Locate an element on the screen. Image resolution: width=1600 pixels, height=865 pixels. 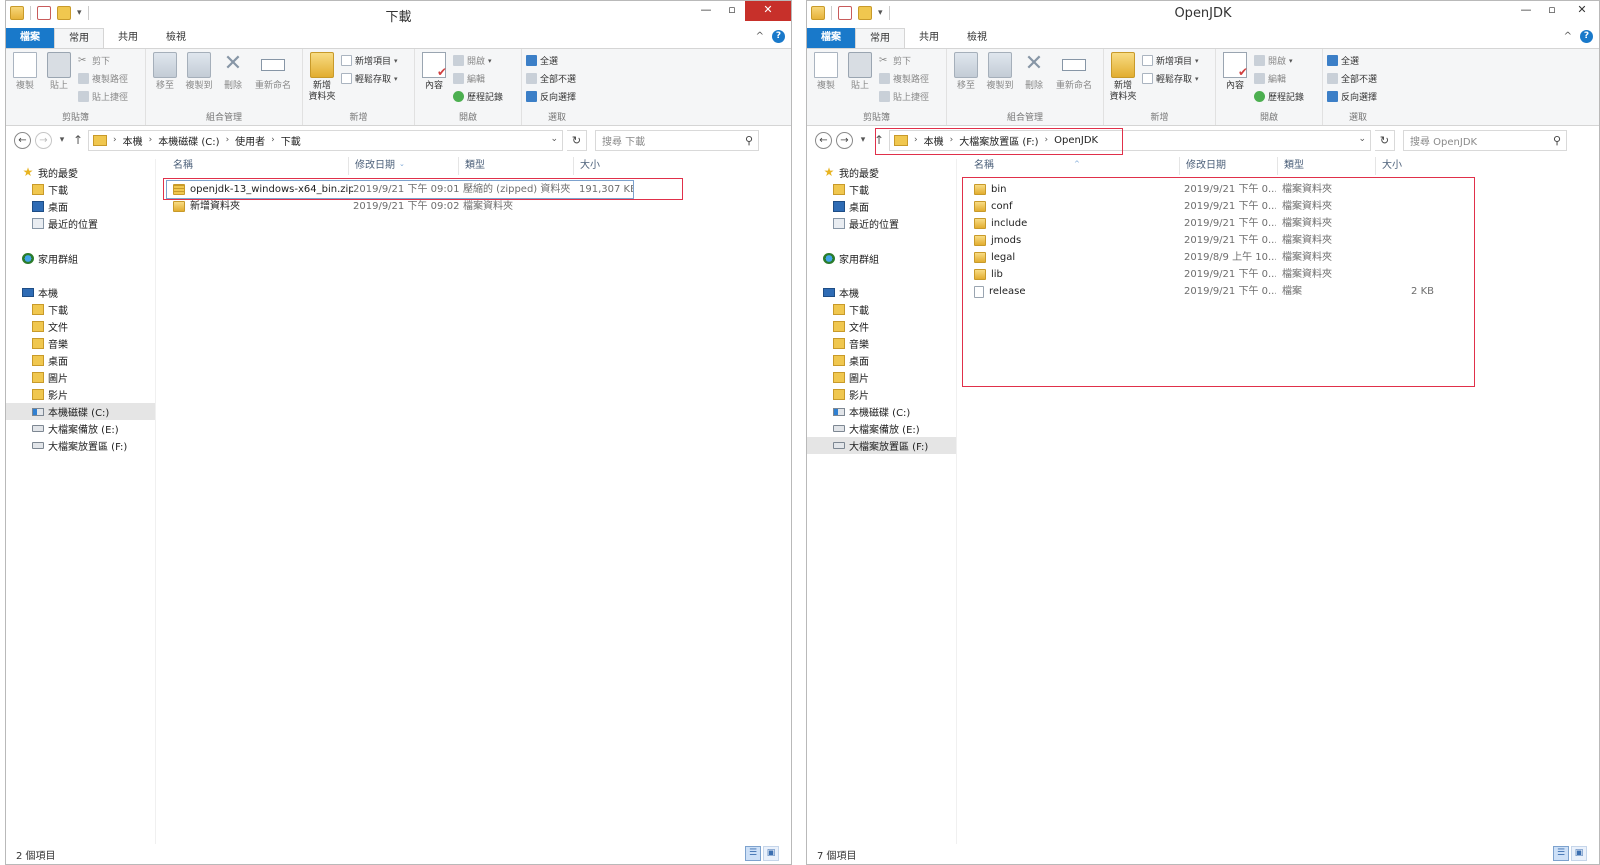
search-input: 搜尋 下載 ⚲ is located at coordinates (677, 140).